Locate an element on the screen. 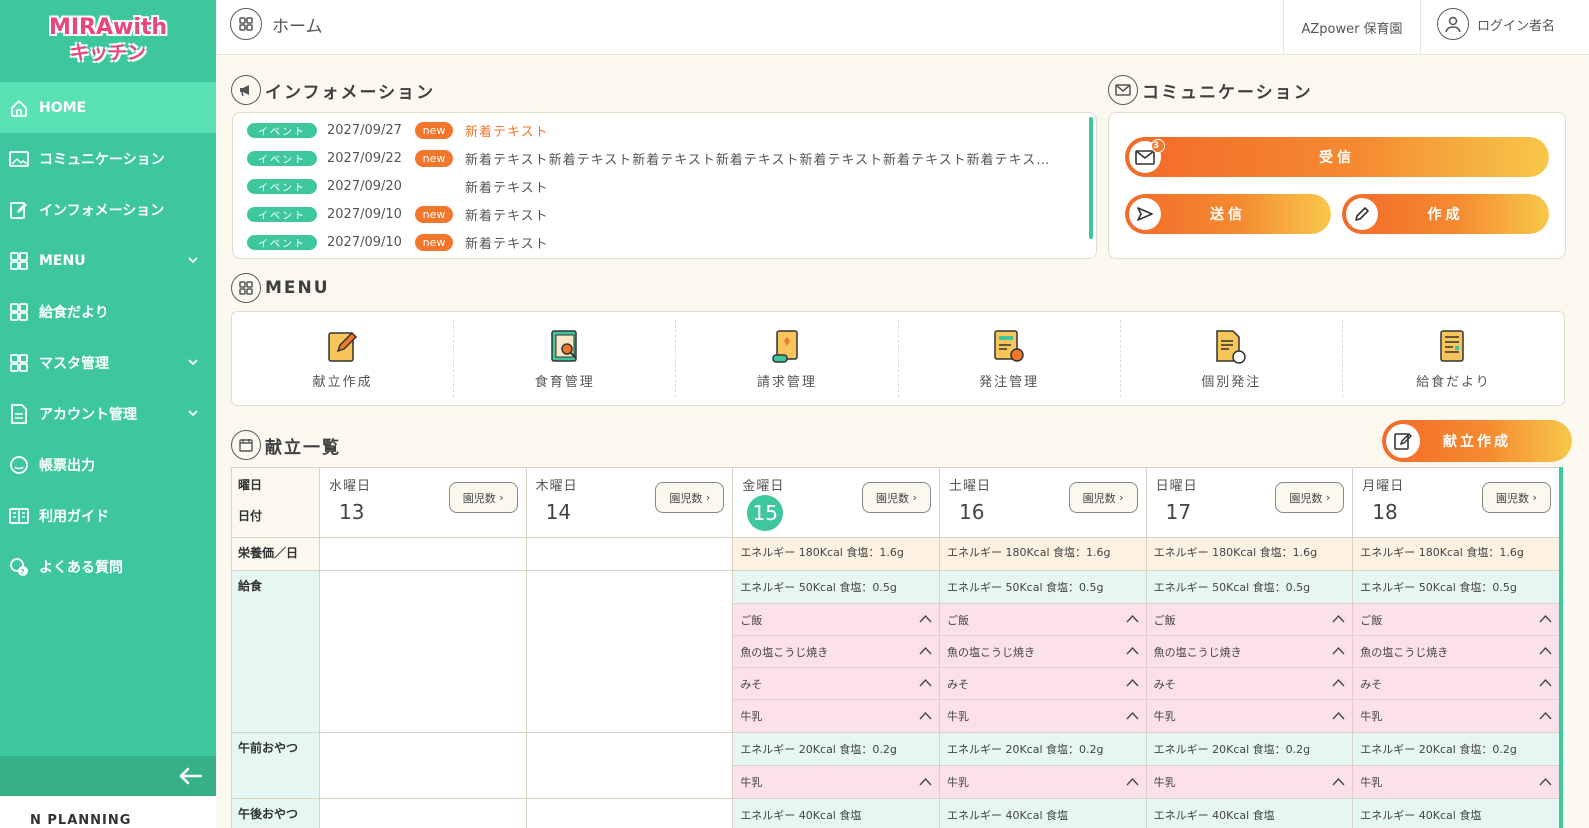 This screenshot has width=1589, height=828. menu-grid: 献立作成 食育管理 請求管理 発注管理 個別発注 給食だより is located at coordinates (898, 358).